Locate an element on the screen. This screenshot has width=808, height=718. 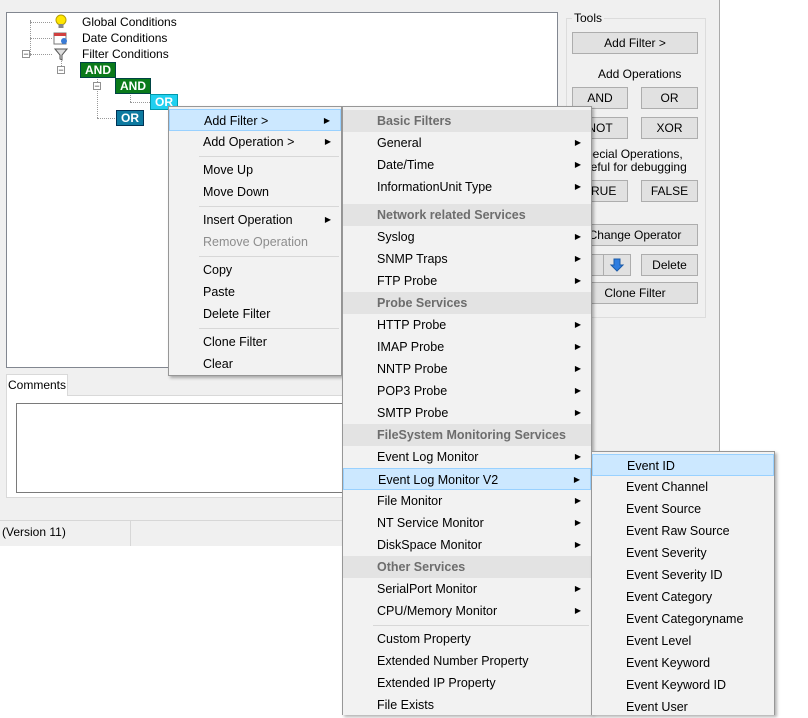
menu-header-other-services: Other Services is located at coordinates (467, 567).